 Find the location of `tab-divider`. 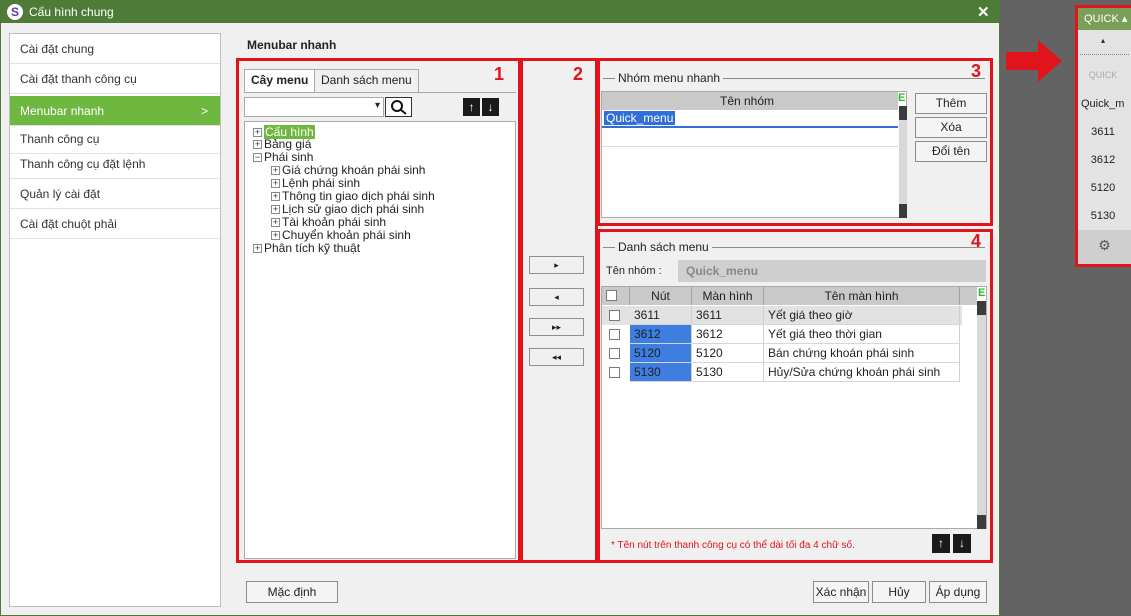

tab-divider is located at coordinates (380, 92).